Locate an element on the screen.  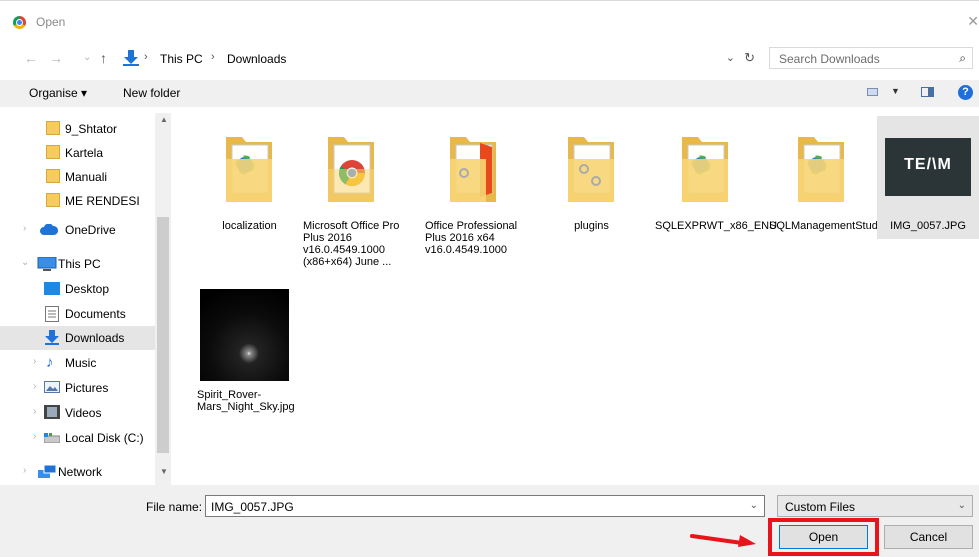
file-name: IMG_0057.JPG is located at coordinates (928, 226).